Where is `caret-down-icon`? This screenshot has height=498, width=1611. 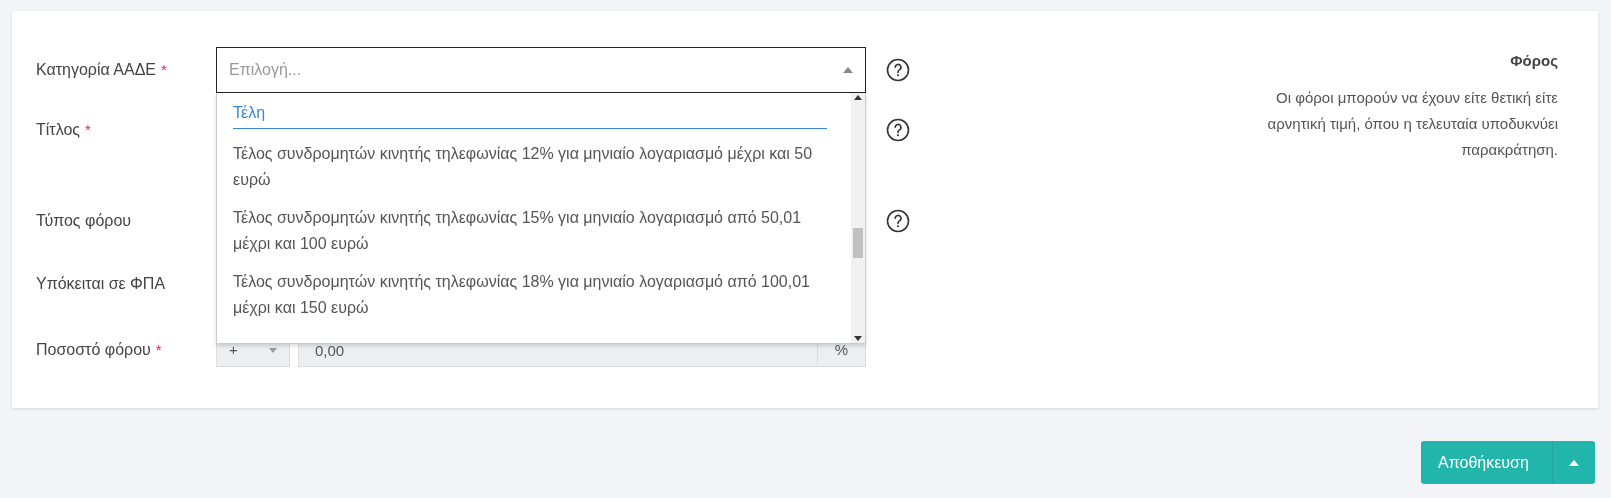 caret-down-icon is located at coordinates (273, 350).